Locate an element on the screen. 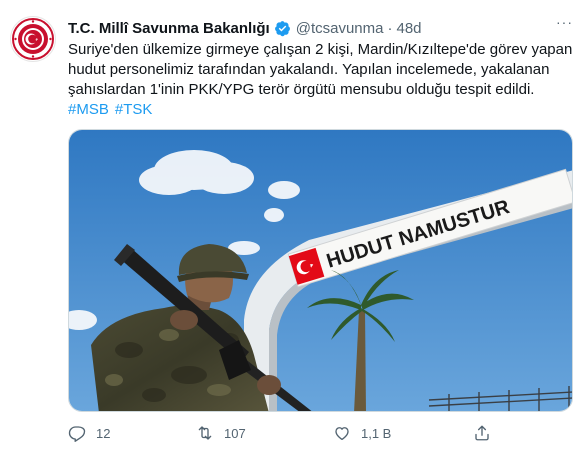 Image resolution: width=585 pixels, height=452 pixels. share-button is located at coordinates (487, 433).